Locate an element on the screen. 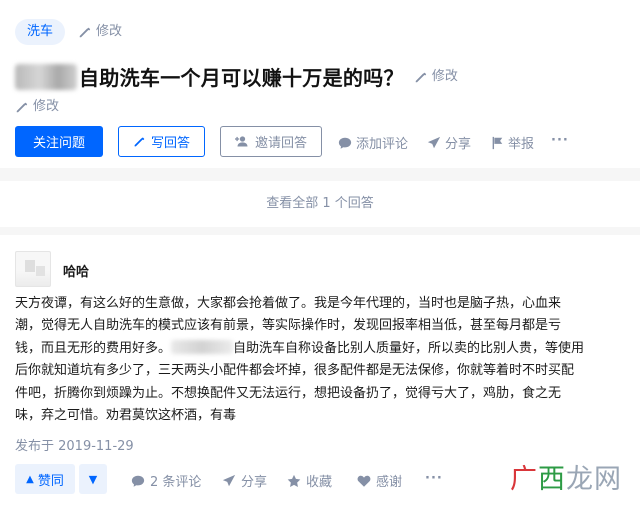 This screenshot has width=640, height=505. answer-share-label: 分享 is located at coordinates (254, 482).